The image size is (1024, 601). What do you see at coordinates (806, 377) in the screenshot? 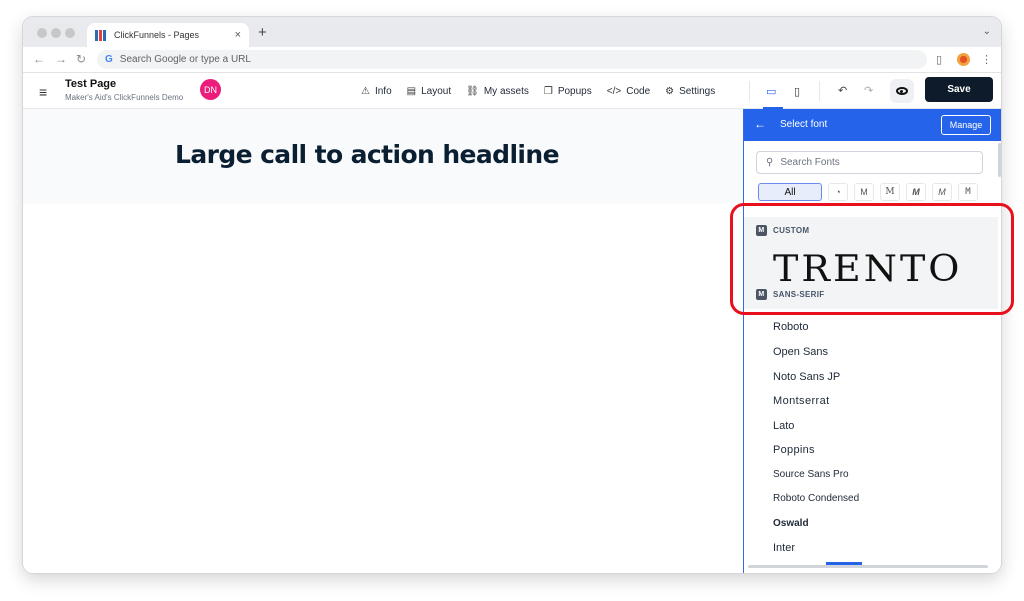
I see `font-item-noto-sans-jp: Noto Sans JP` at bounding box center [806, 377].